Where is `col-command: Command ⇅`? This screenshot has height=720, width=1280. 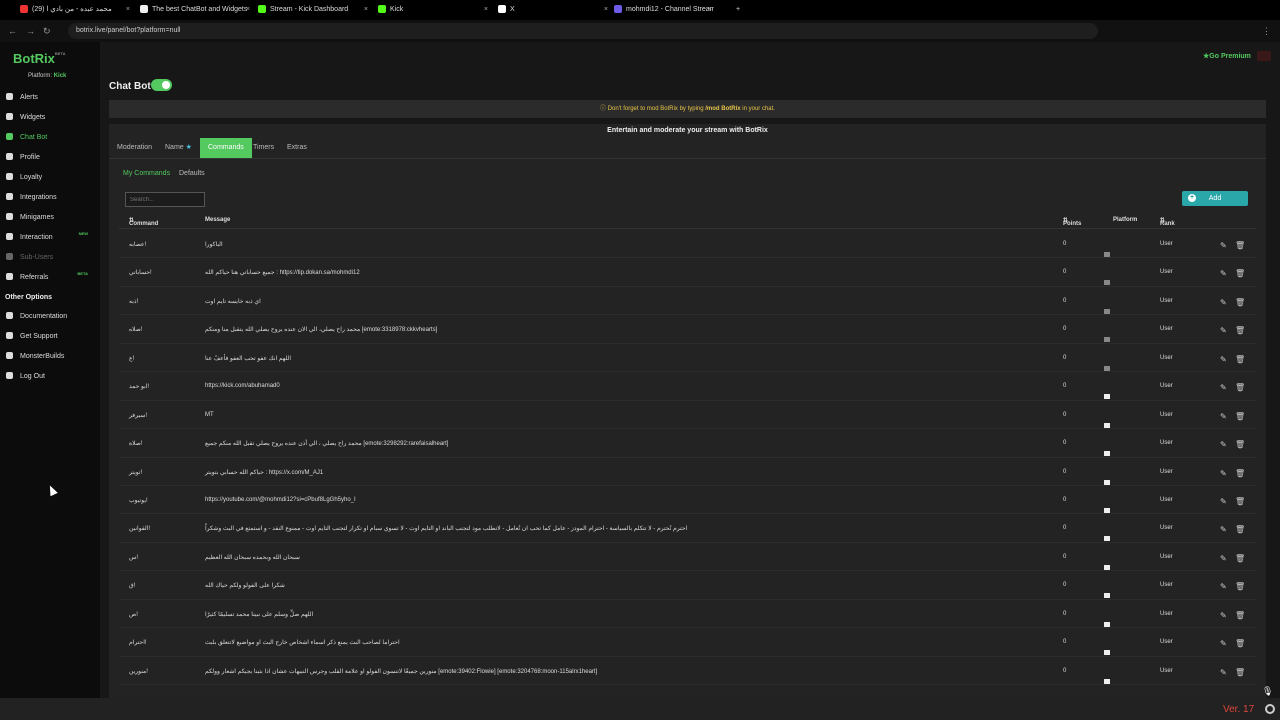
col-command: Command ⇅ is located at coordinates (143, 222).